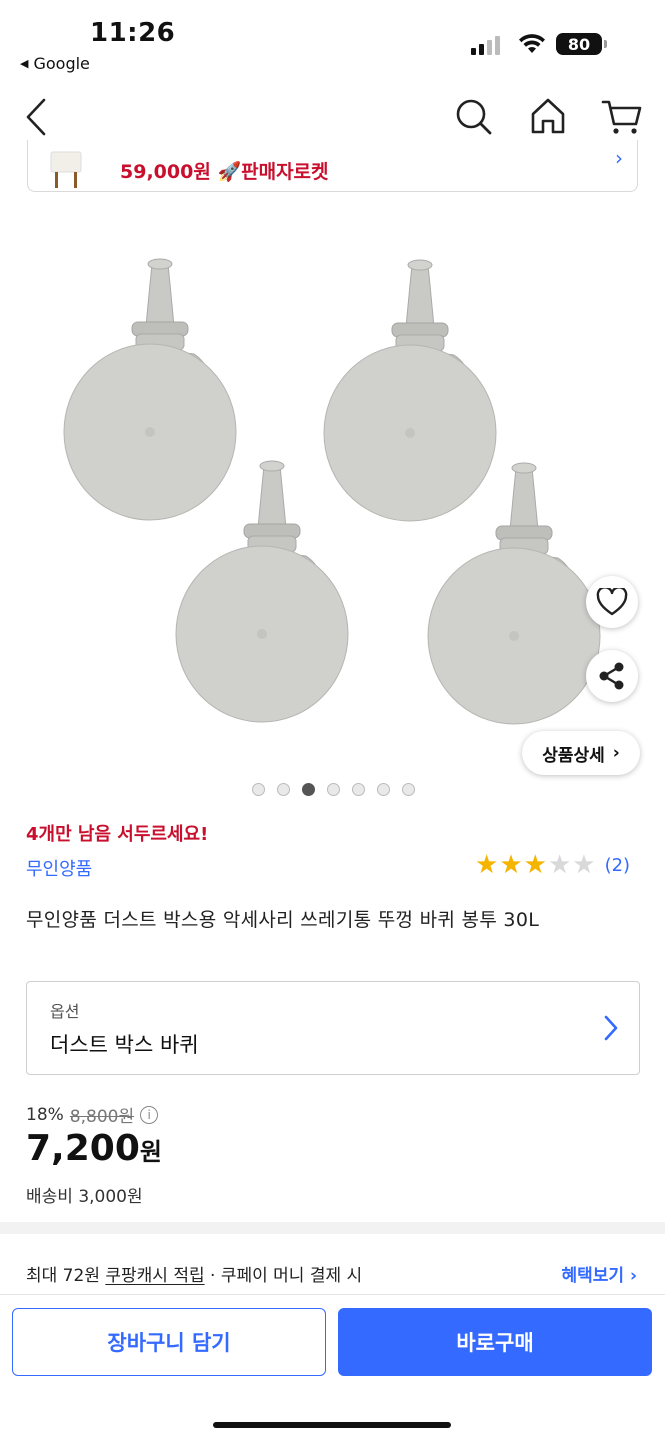  Describe the element at coordinates (150, 1152) in the screenshot. I see `price-unit: 원` at that location.